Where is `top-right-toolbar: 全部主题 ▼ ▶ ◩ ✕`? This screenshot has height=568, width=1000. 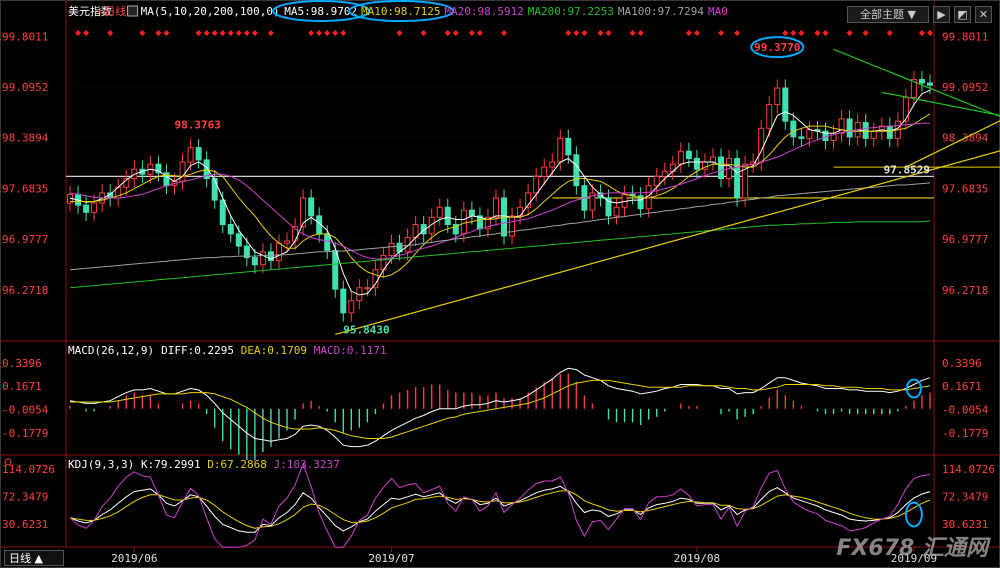
top-right-toolbar: 全部主题 ▼ ▶ ◩ ✕ is located at coordinates (919, 14).